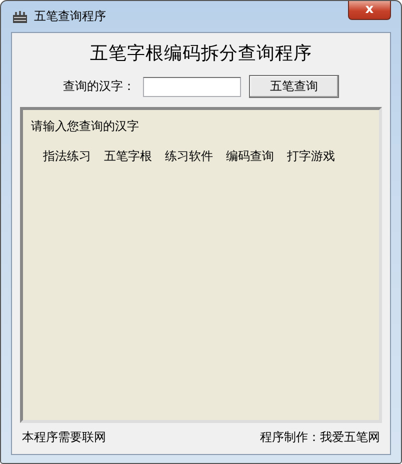 This screenshot has width=402, height=464. I want to click on search-button: 五笔查询, so click(294, 86).